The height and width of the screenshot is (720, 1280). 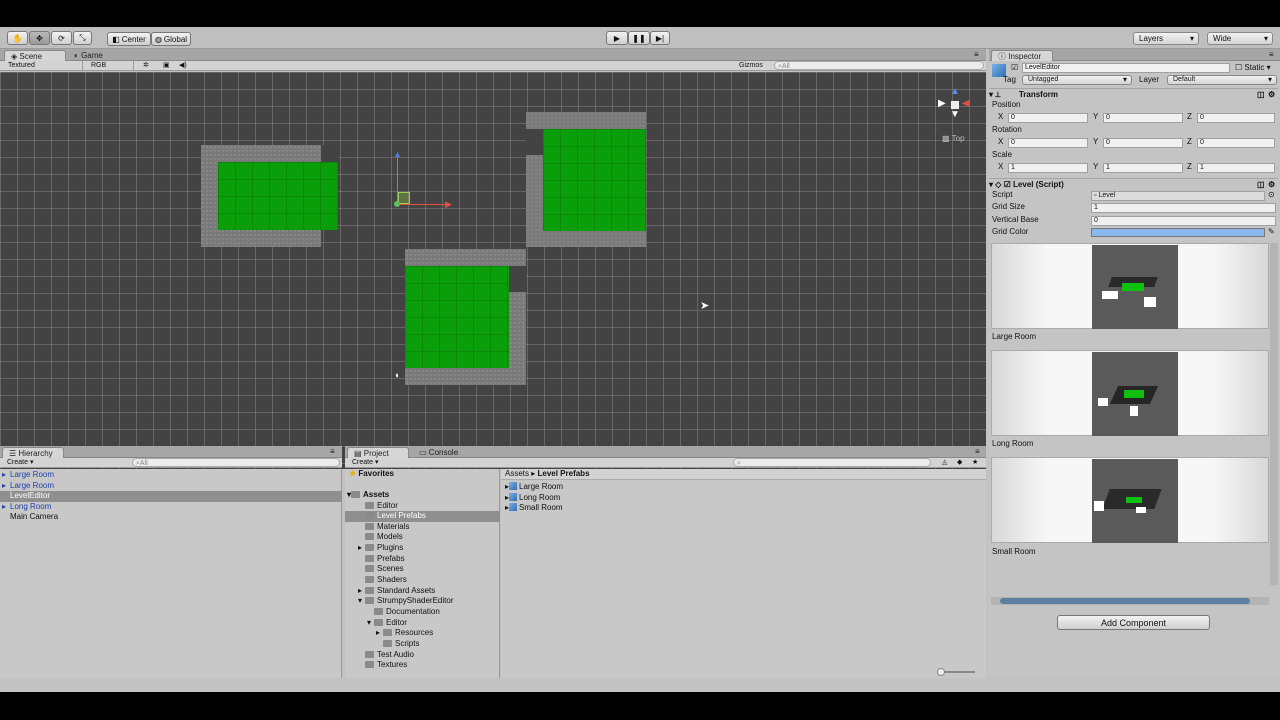 What do you see at coordinates (171, 517) in the screenshot?
I see `hierarchy-item: Main Camera` at bounding box center [171, 517].